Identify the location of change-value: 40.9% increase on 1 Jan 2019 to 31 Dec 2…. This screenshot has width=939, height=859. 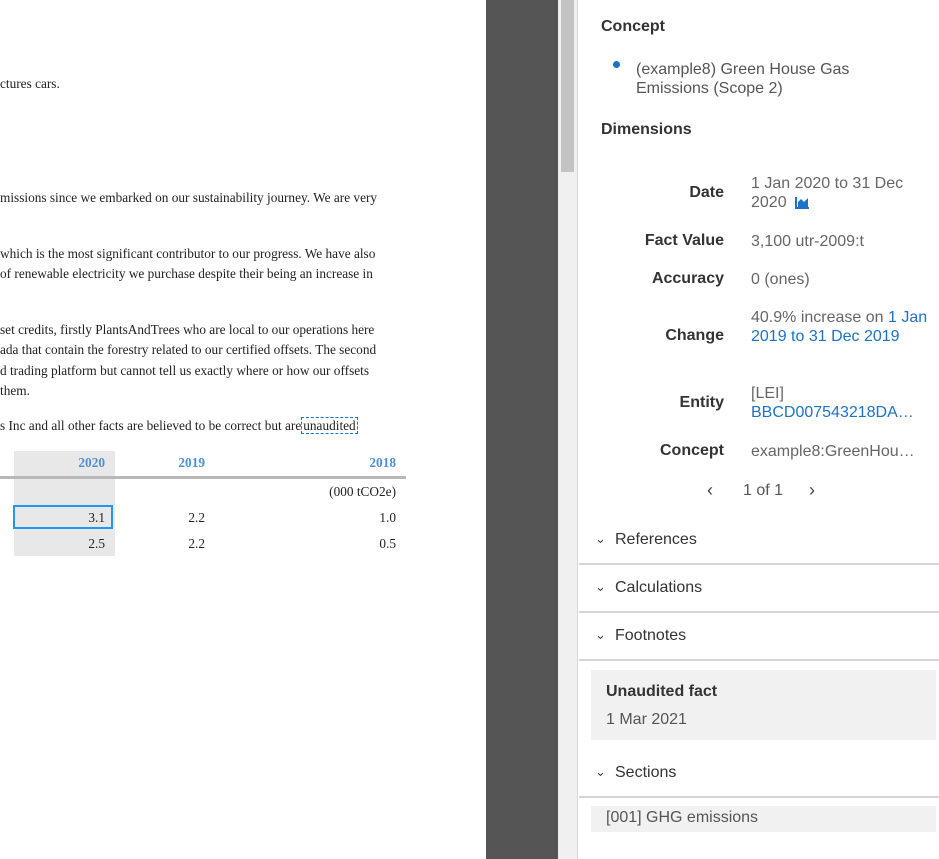
(840, 327).